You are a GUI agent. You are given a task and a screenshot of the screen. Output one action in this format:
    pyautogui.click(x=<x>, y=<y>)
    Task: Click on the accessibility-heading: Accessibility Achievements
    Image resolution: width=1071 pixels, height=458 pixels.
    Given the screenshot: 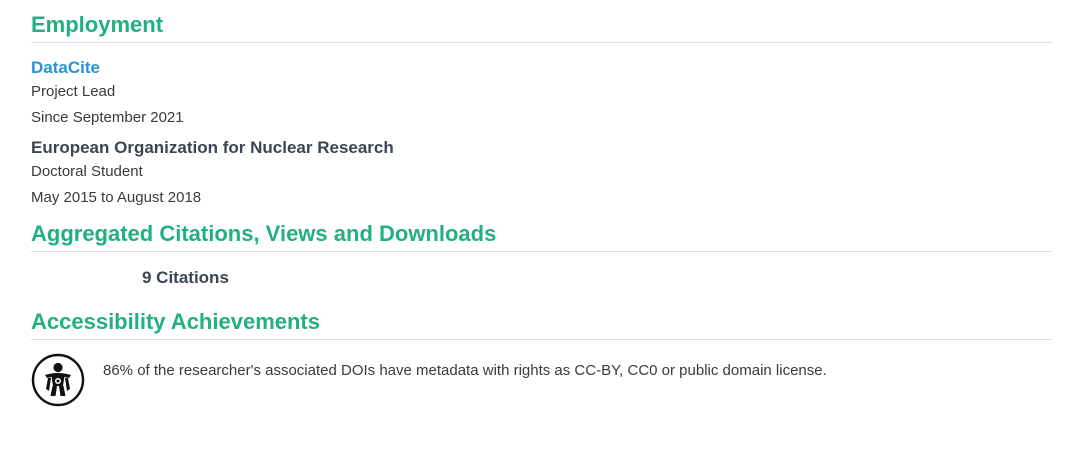 What is the action you would take?
    pyautogui.click(x=541, y=324)
    